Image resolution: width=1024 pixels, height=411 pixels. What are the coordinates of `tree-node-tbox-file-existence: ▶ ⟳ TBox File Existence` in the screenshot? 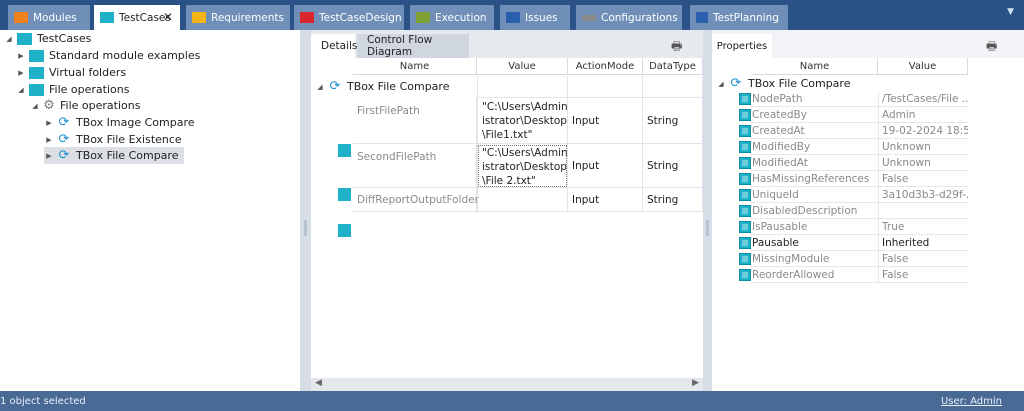 It's located at (112, 139).